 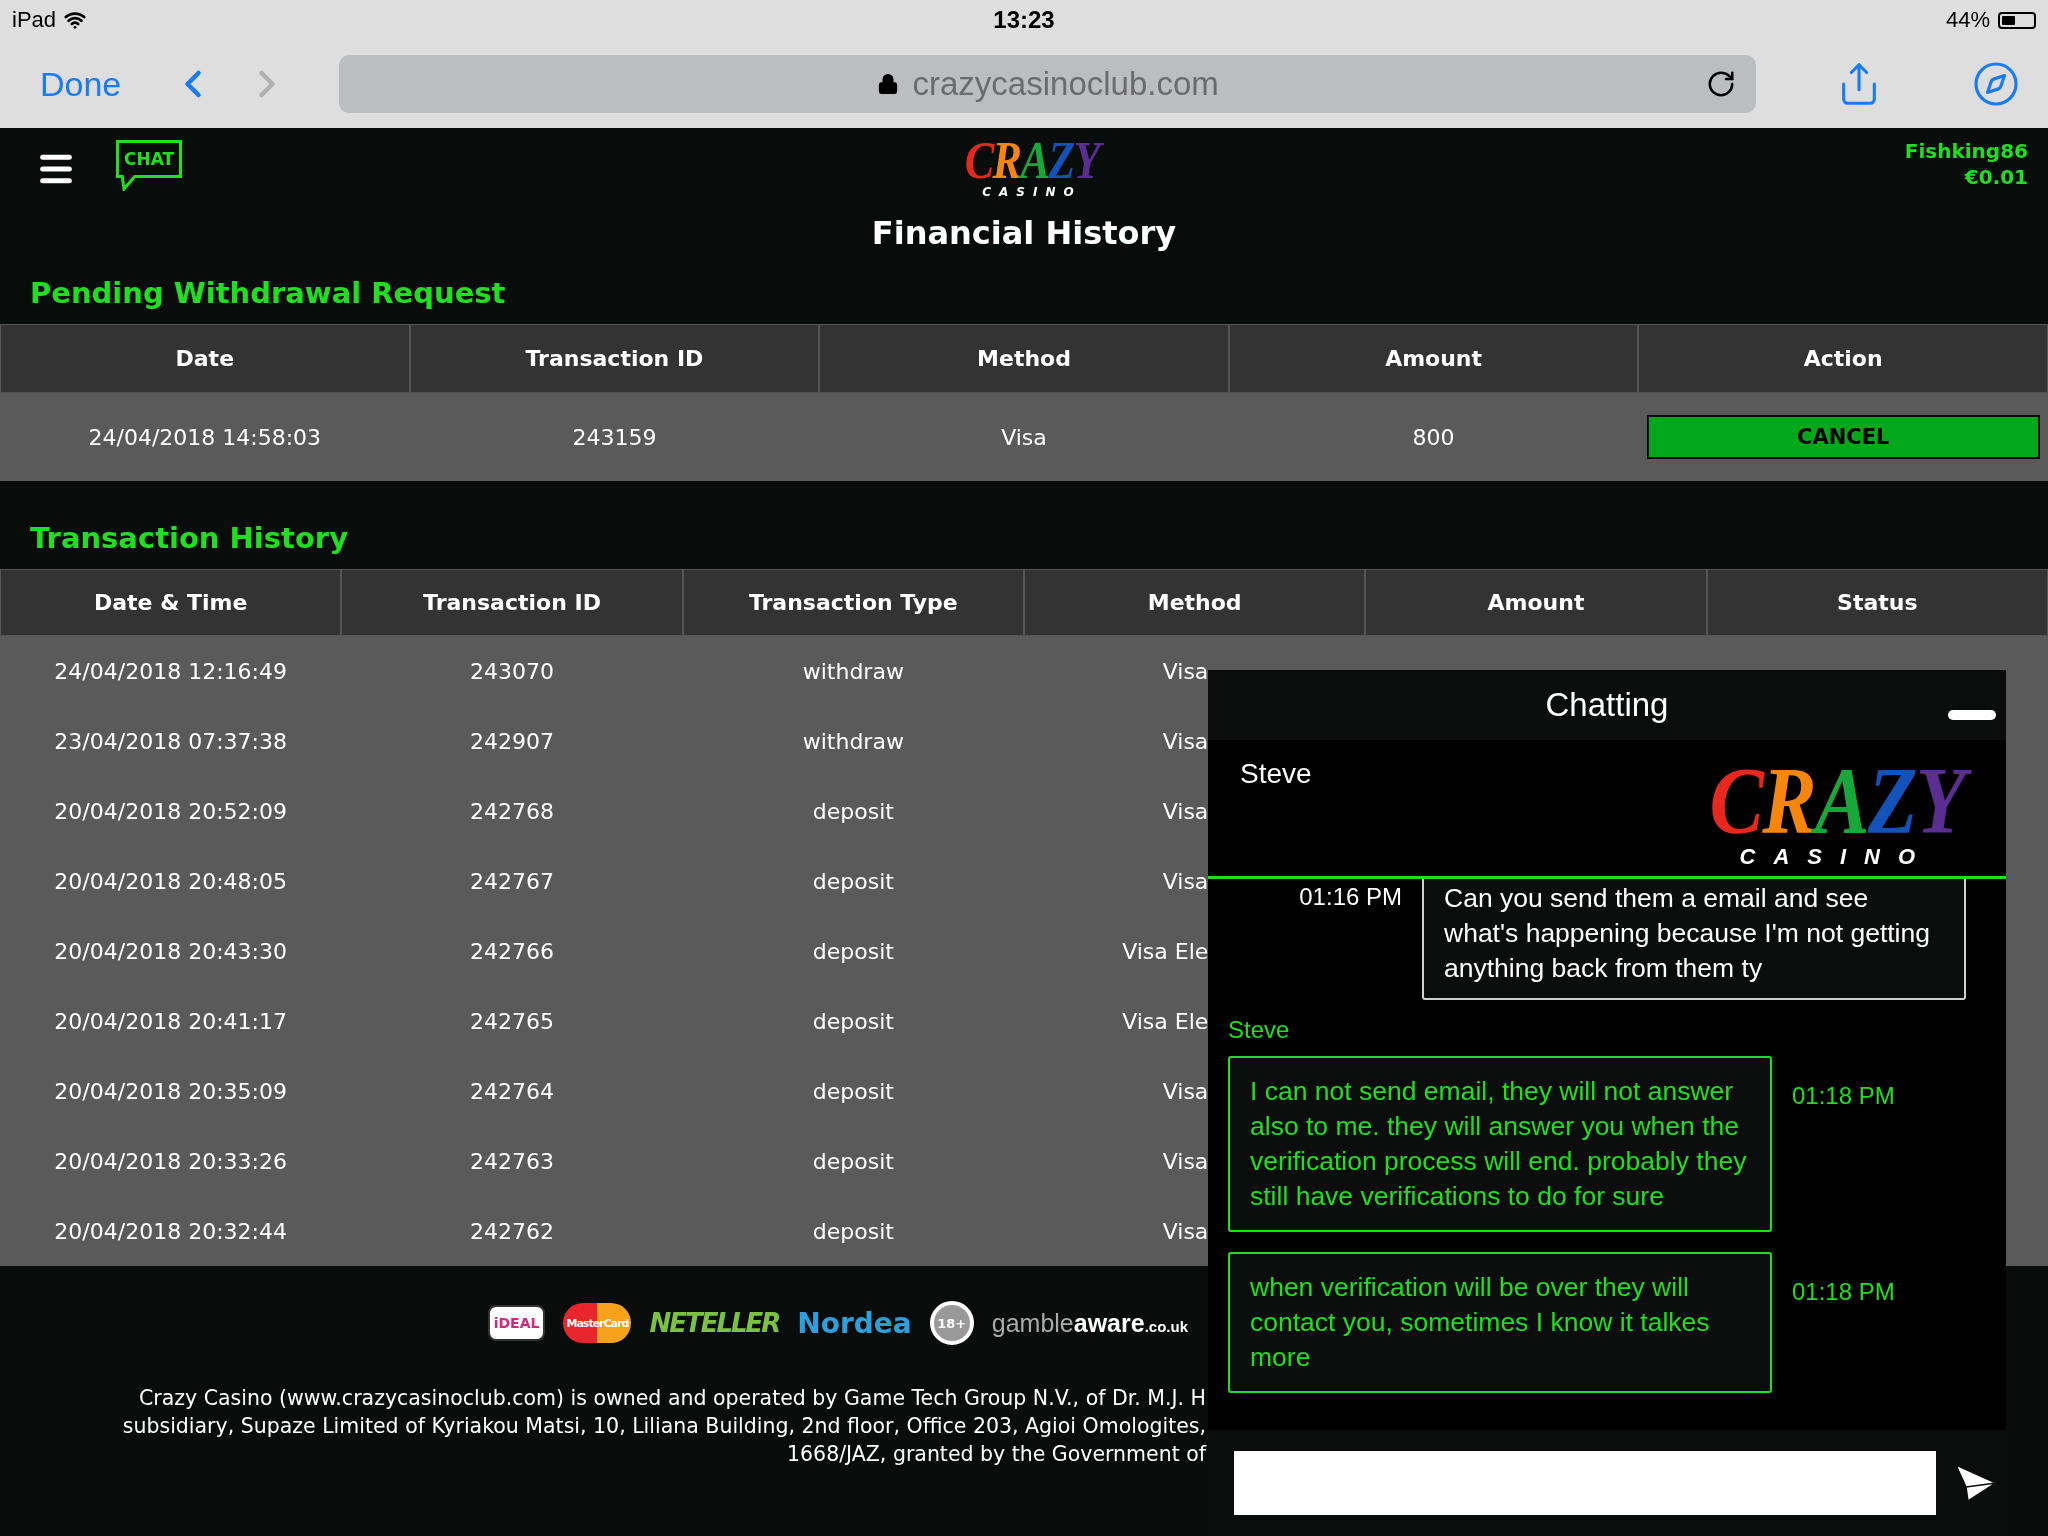 I want to click on table-cell-text: 20/04/2018 20:43:30, so click(x=170, y=951).